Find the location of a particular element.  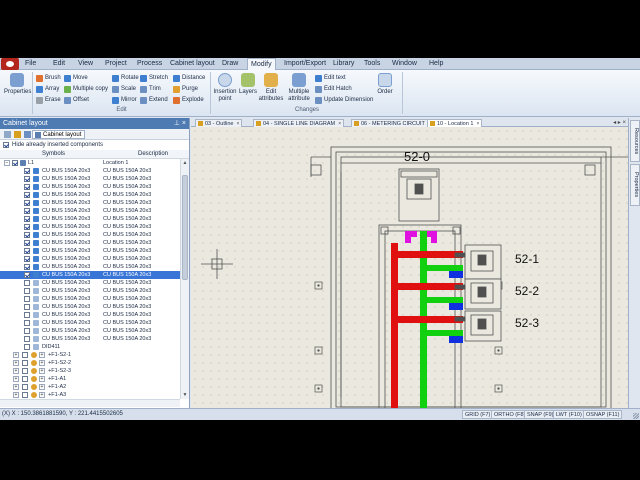

resize-grip is located at coordinates (636, 416).